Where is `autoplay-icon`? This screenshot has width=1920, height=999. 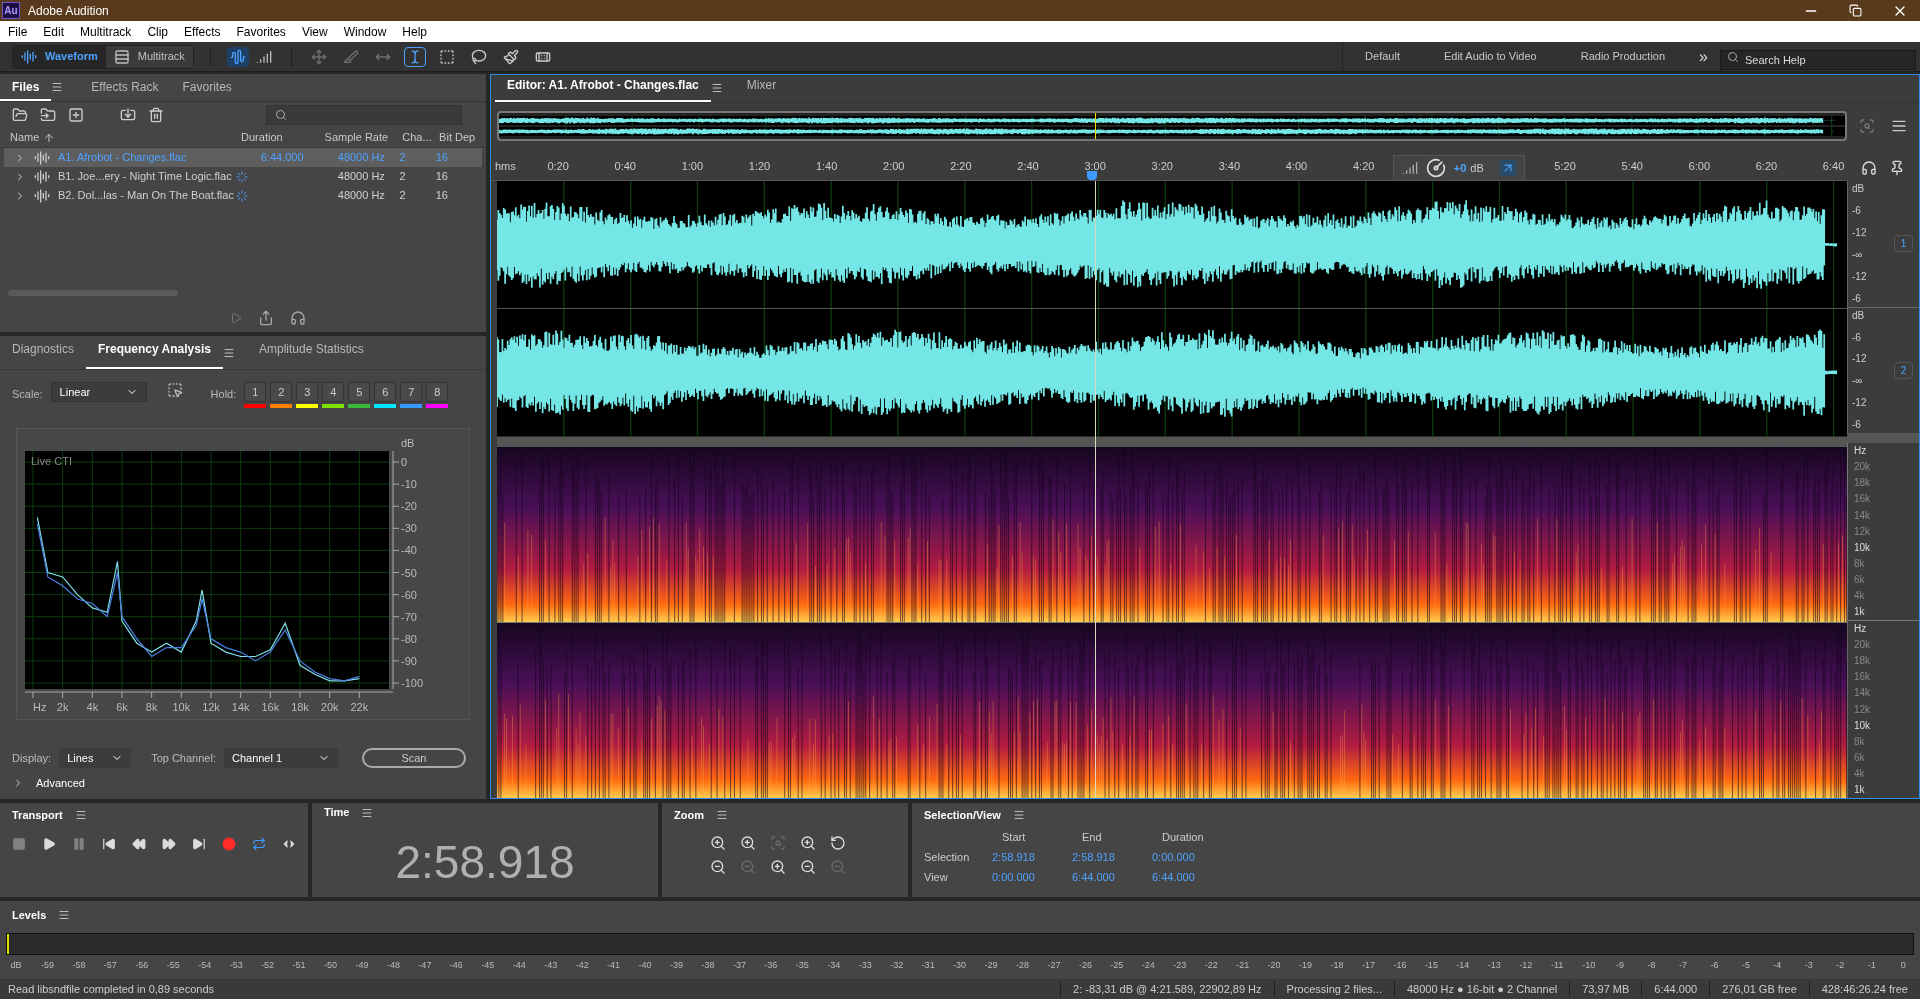 autoplay-icon is located at coordinates (298, 318).